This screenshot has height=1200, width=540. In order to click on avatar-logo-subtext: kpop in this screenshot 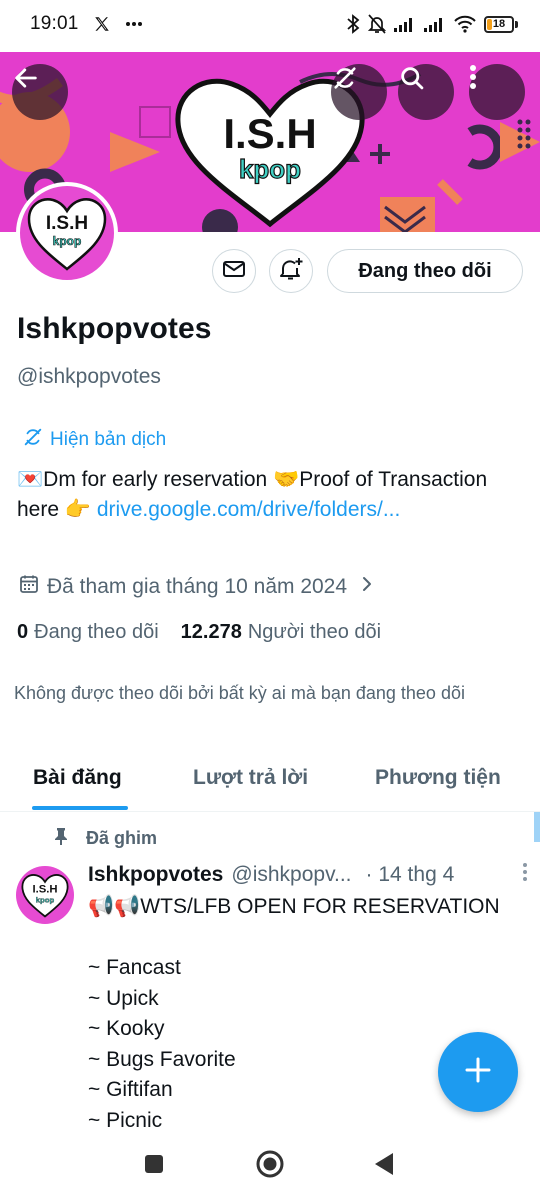, I will do `click(67, 241)`.